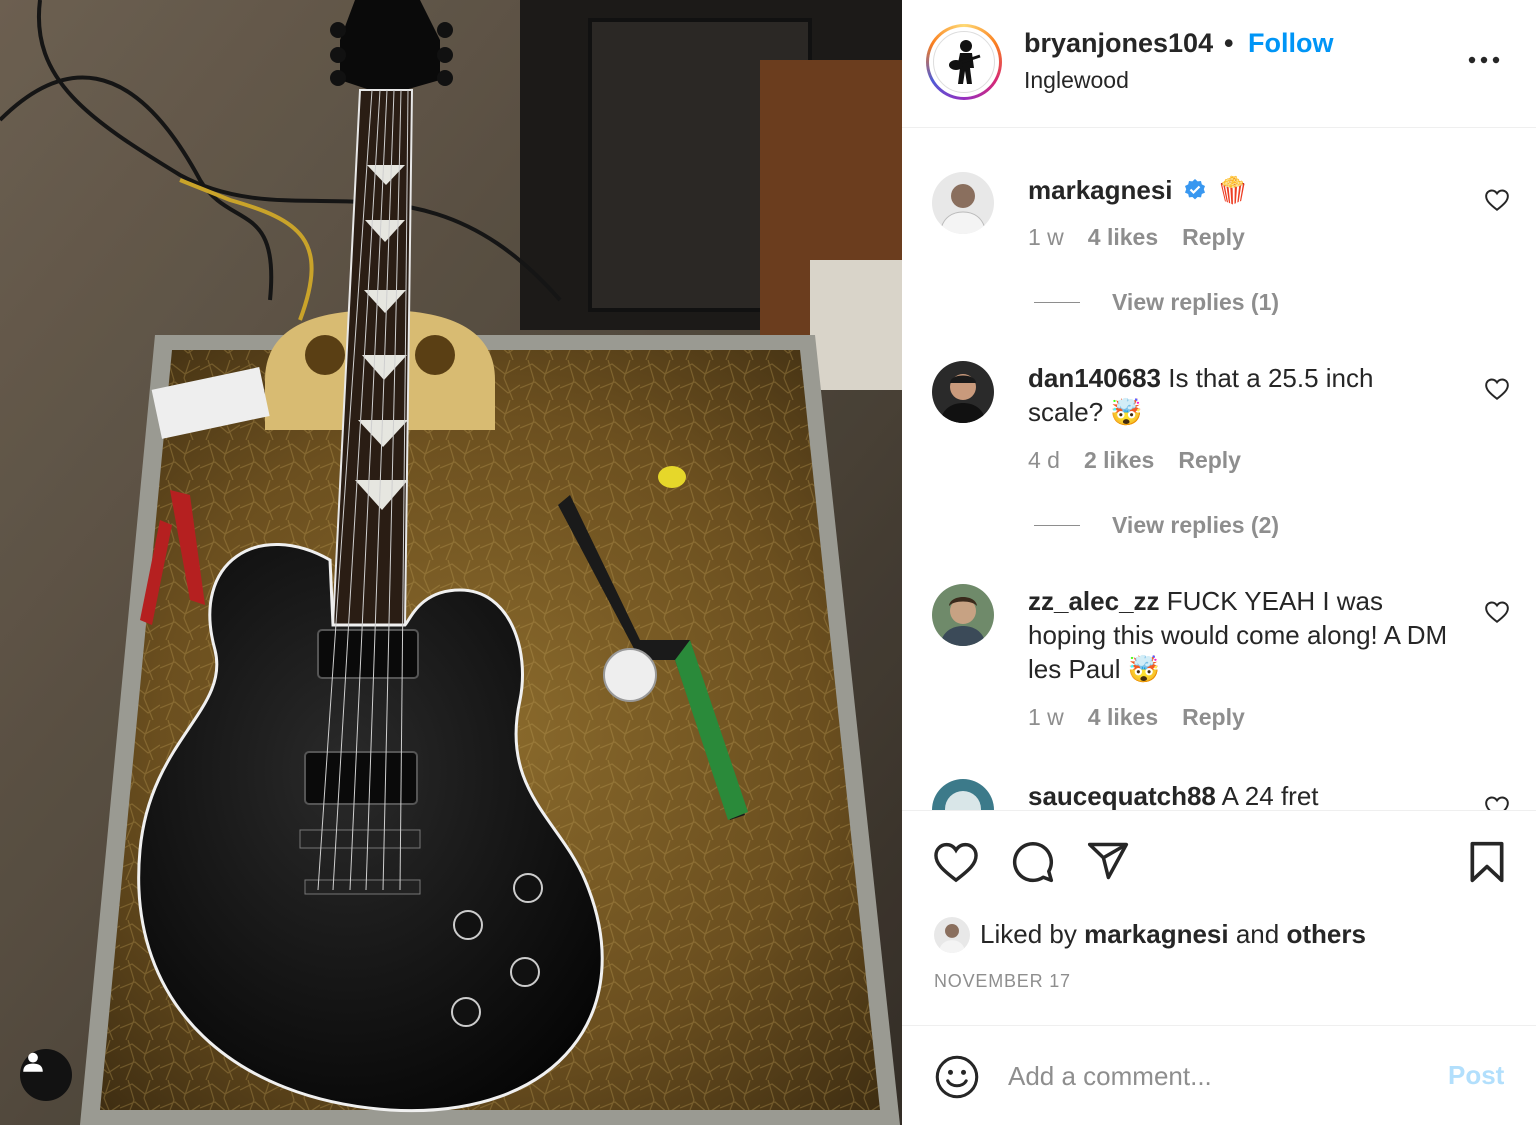  Describe the element at coordinates (1290, 43) in the screenshot. I see `follow-button: Follow` at that location.